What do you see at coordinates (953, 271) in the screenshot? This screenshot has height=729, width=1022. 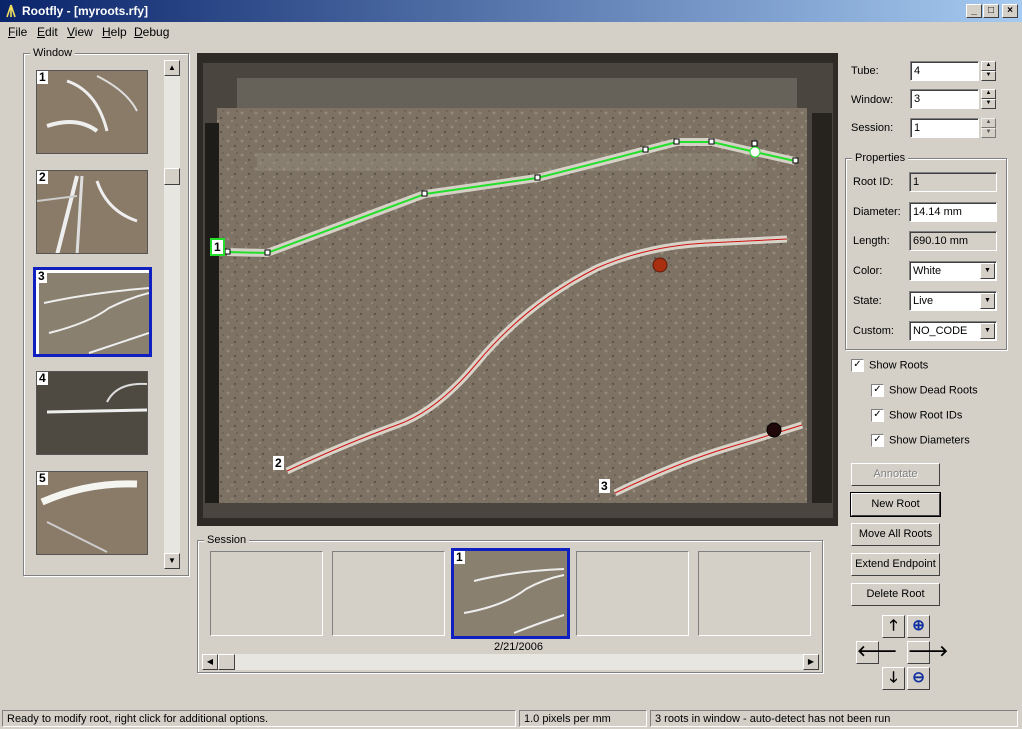 I see `color-select: White ▼` at bounding box center [953, 271].